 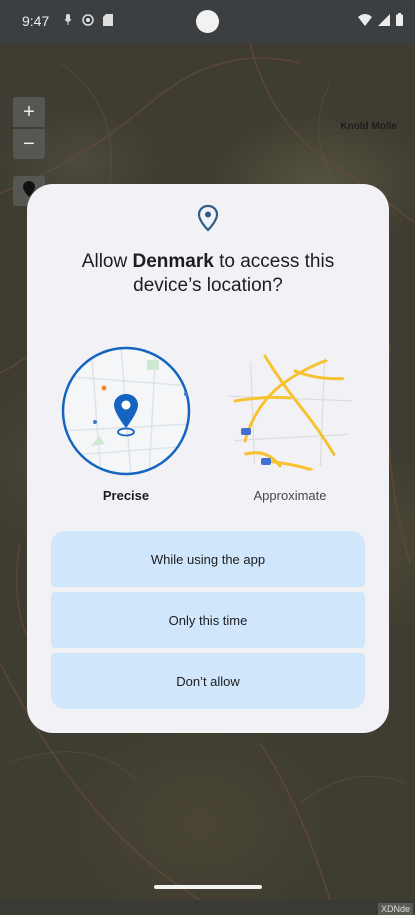 What do you see at coordinates (395, 909) in the screenshot?
I see `map-attribution: XDNde` at bounding box center [395, 909].